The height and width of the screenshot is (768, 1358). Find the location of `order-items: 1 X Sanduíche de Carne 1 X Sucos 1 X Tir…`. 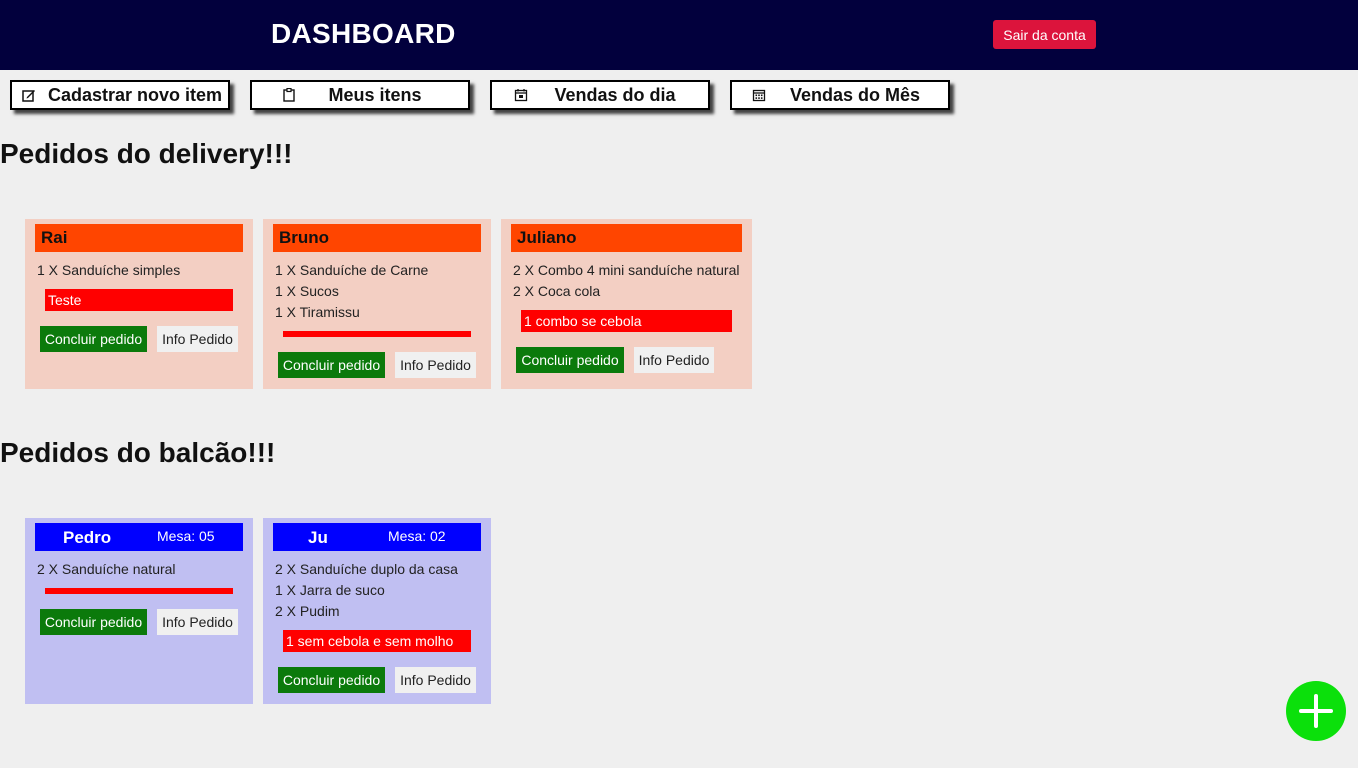

order-items: 1 X Sanduíche de Carne 1 X Sucos 1 X Tir… is located at coordinates (351, 291).